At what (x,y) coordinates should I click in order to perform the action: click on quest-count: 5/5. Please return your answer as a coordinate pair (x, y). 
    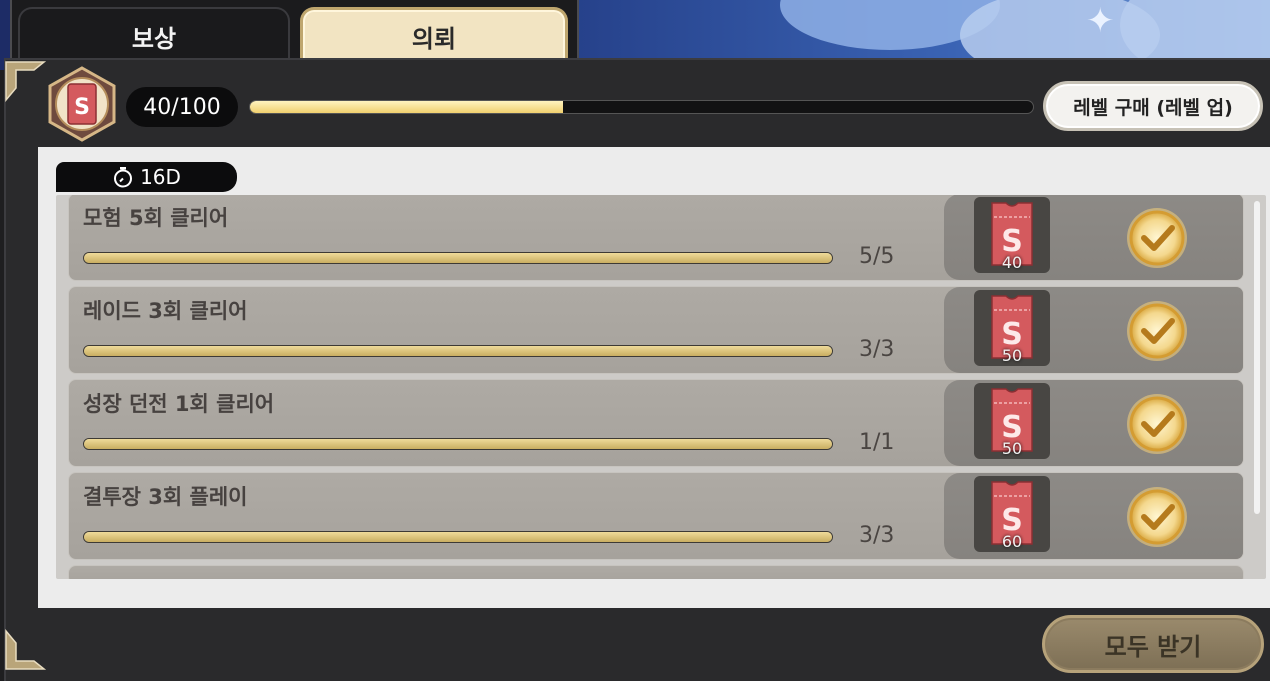
    Looking at the image, I should click on (877, 256).